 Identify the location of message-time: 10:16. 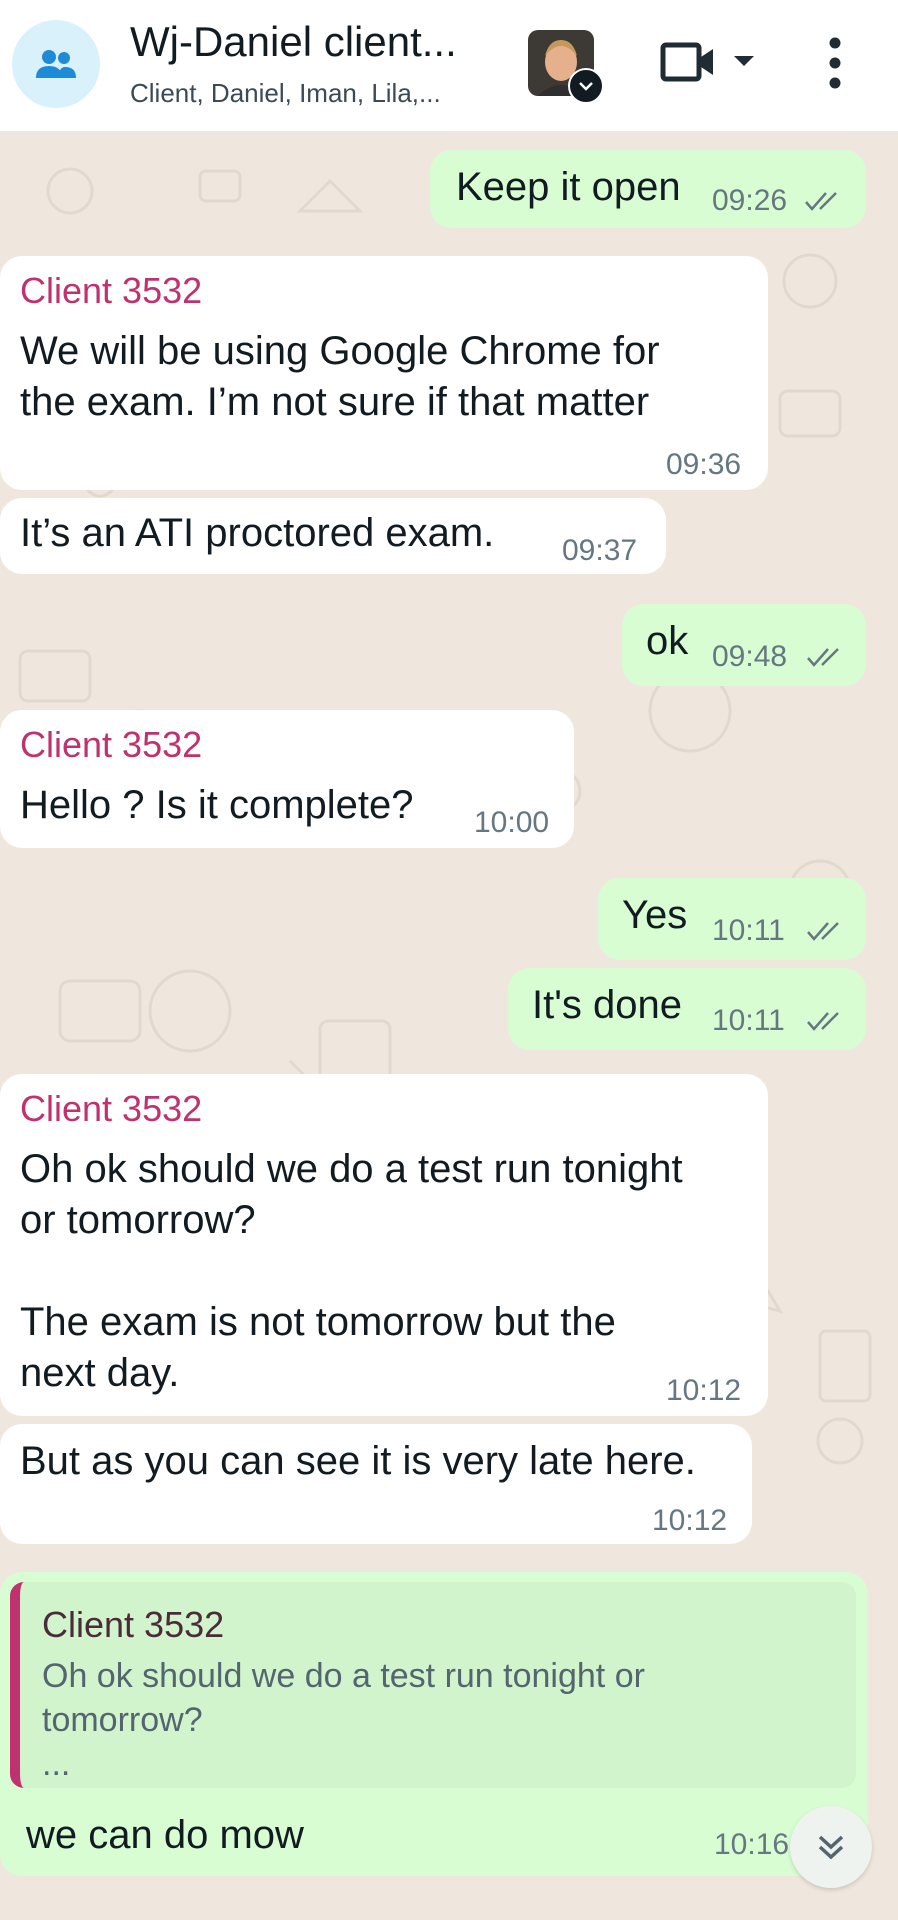
(752, 1844).